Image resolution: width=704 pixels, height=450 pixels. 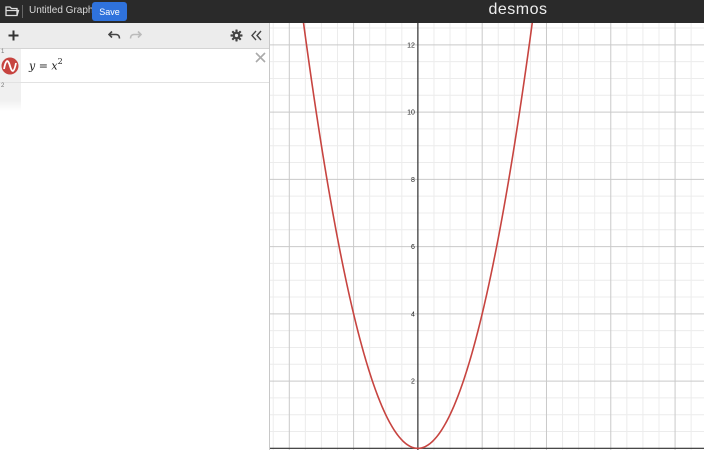 What do you see at coordinates (256, 35) in the screenshot?
I see `double-chevron-left-icon` at bounding box center [256, 35].